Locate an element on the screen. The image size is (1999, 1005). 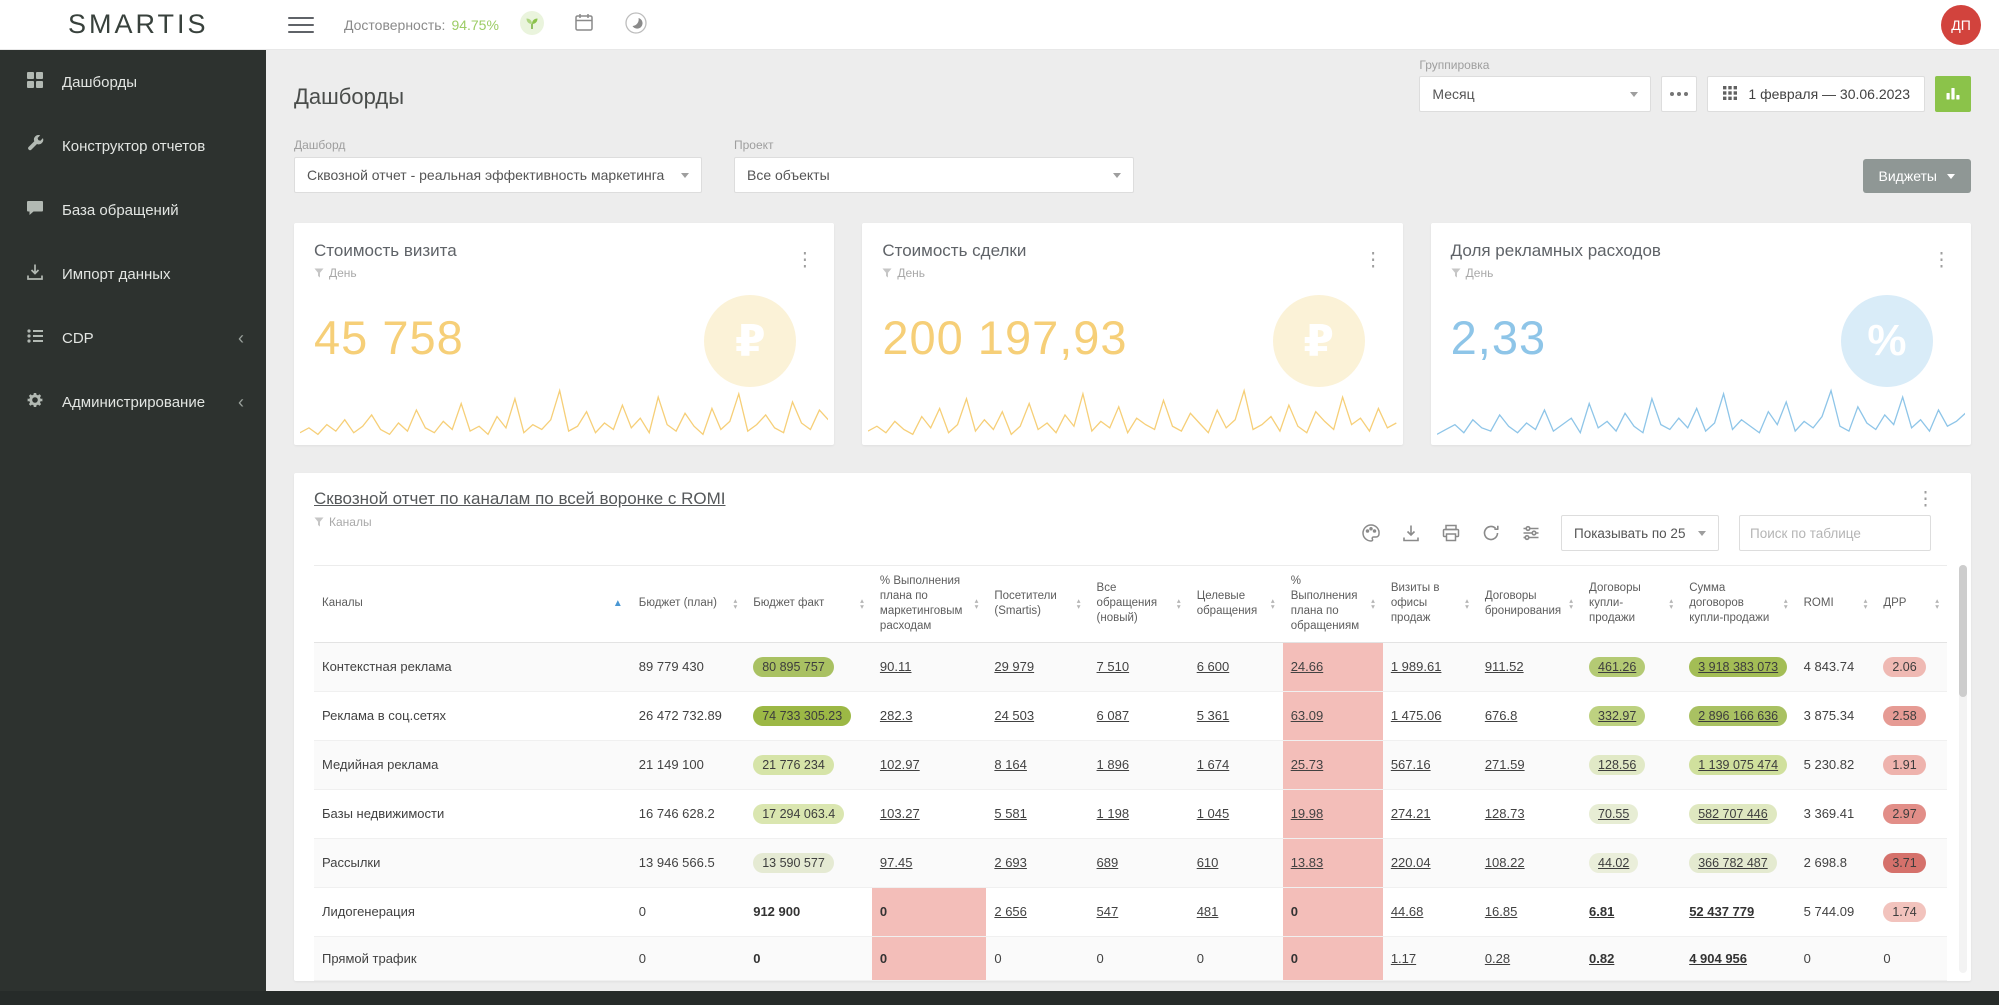
cell-value: 8 164 is located at coordinates (1010, 764).